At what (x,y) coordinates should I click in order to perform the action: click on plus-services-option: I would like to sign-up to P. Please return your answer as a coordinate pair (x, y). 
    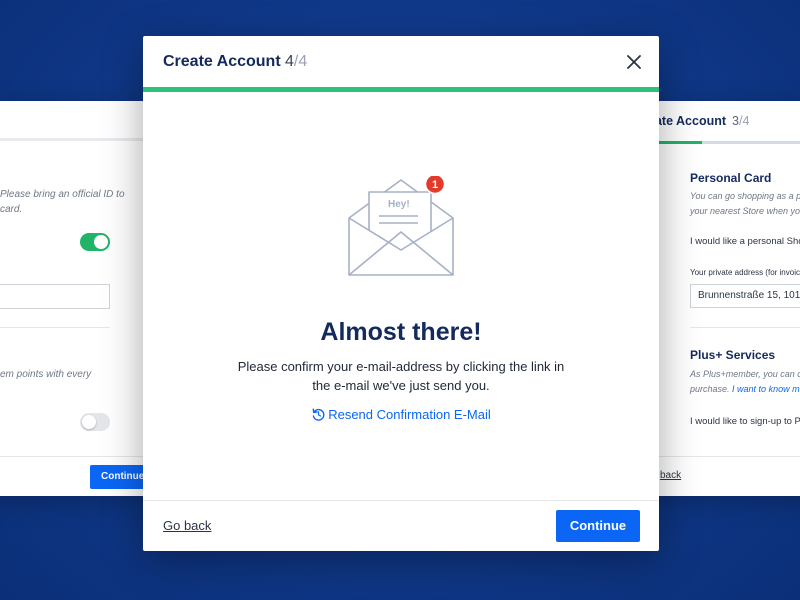
    Looking at the image, I should click on (745, 421).